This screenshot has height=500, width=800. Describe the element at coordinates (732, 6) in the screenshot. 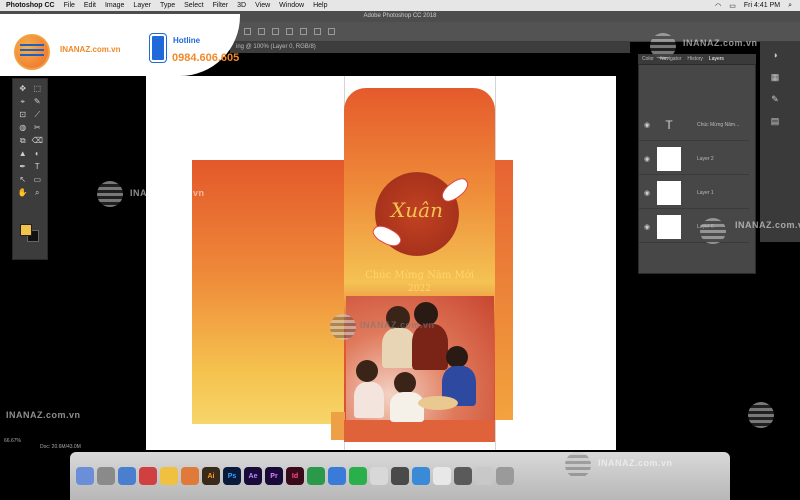

I see `battery-icon: ▭` at that location.